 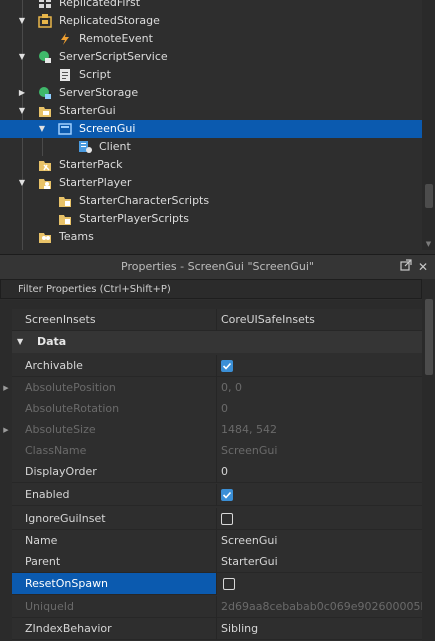 I want to click on property-name: AbsoluteSize, so click(x=60, y=429).